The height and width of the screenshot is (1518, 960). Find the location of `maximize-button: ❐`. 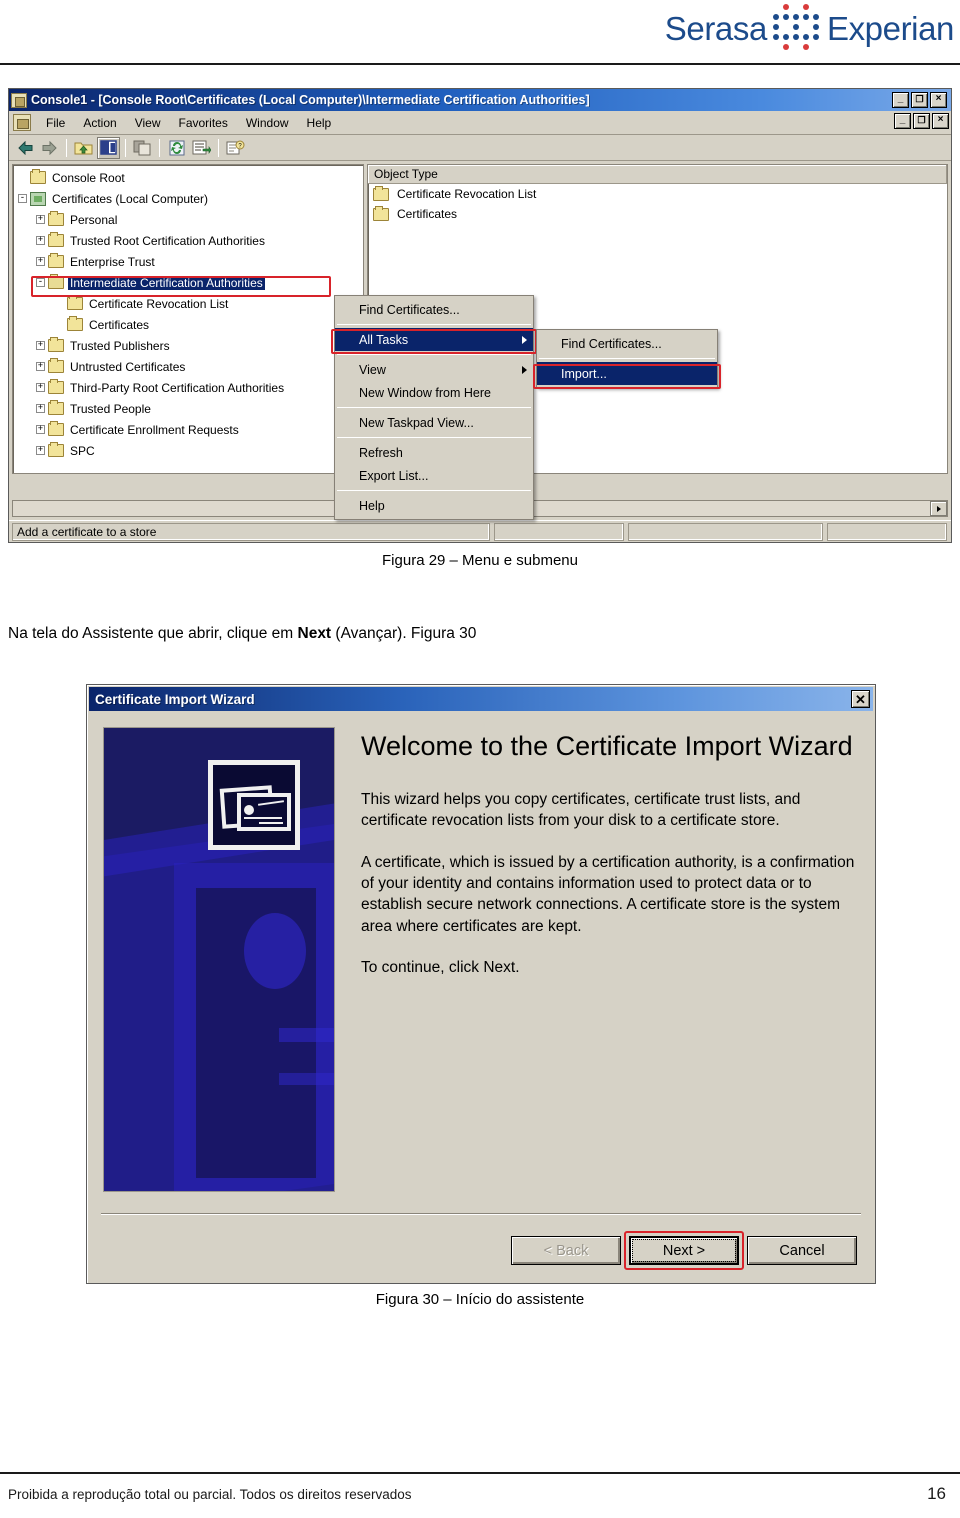

maximize-button: ❐ is located at coordinates (919, 100).